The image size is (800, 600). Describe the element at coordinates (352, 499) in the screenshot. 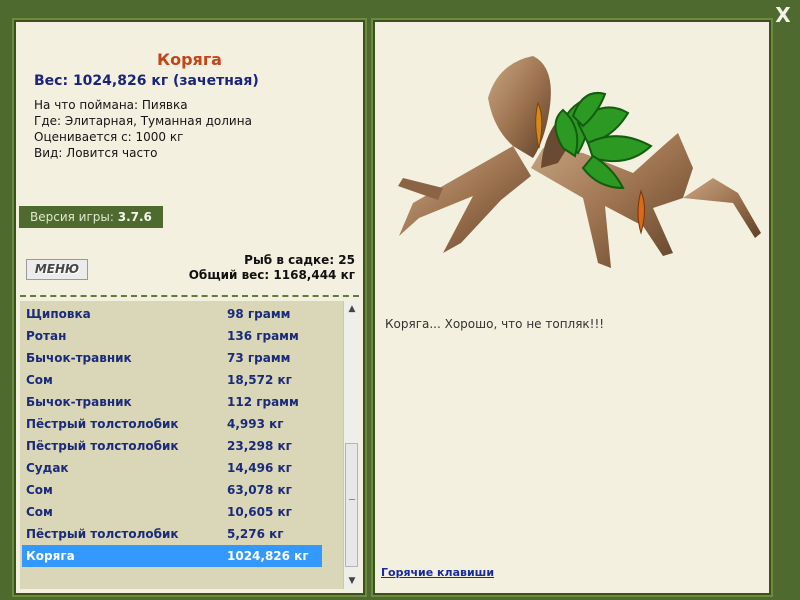

I see `grip-icon` at that location.